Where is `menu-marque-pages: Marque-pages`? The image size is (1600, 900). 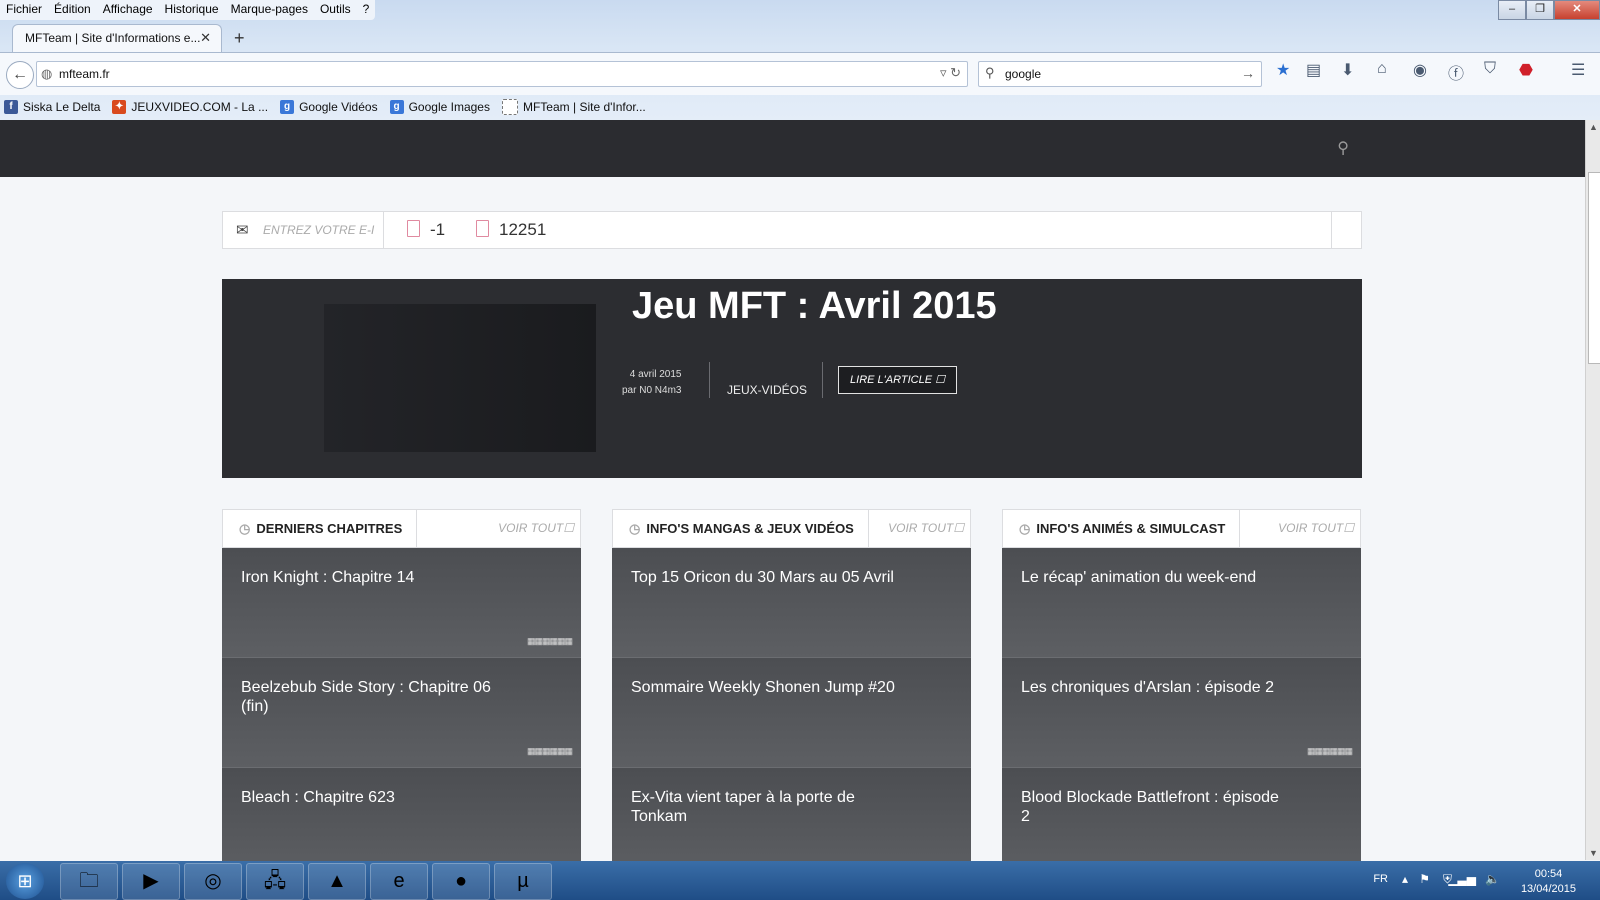 menu-marque-pages: Marque-pages is located at coordinates (269, 10).